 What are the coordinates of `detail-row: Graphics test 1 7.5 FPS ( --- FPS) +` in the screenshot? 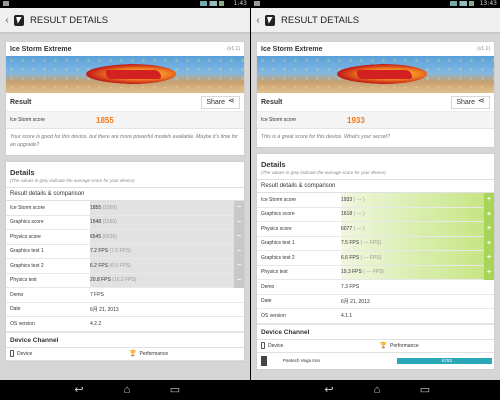 It's located at (375, 243).